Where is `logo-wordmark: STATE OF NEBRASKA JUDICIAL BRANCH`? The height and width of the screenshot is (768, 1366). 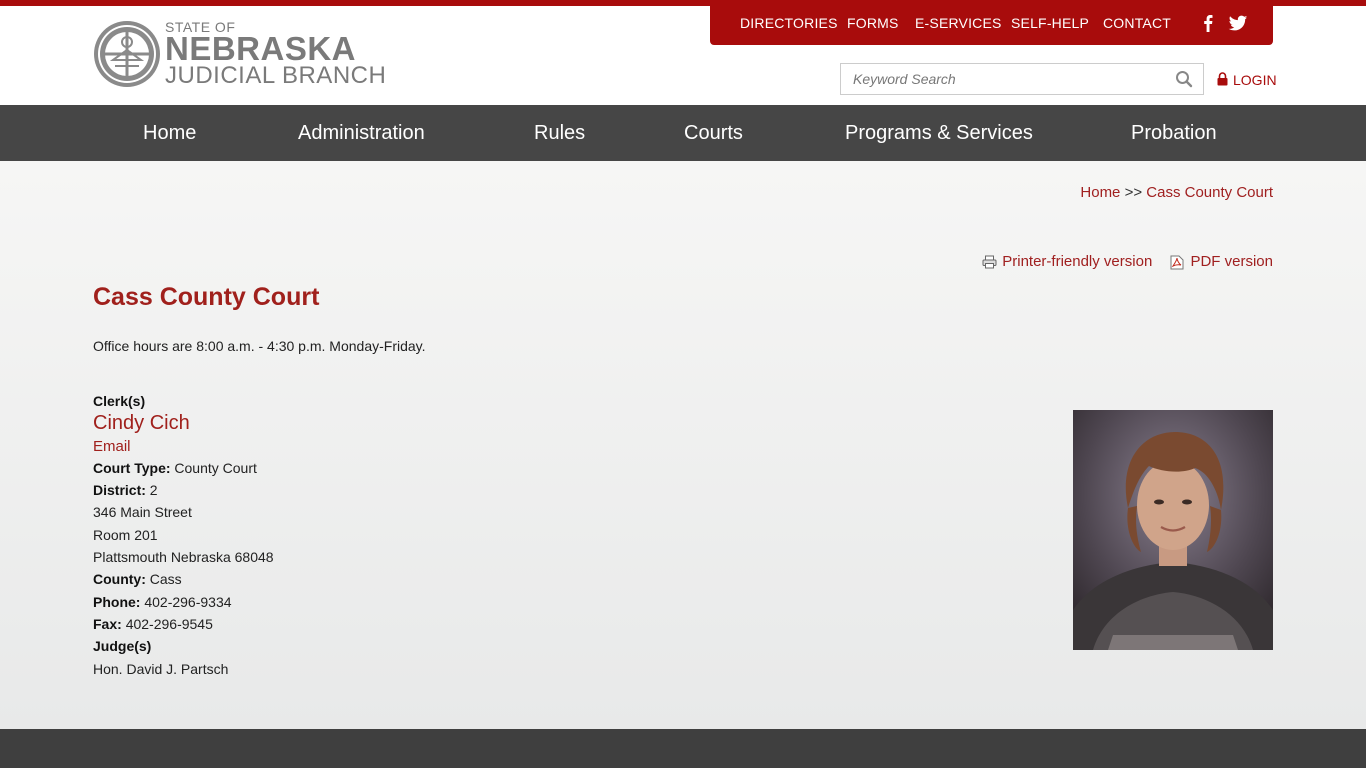
logo-wordmark: STATE OF NEBRASKA JUDICIAL BRANCH is located at coordinates (275, 54).